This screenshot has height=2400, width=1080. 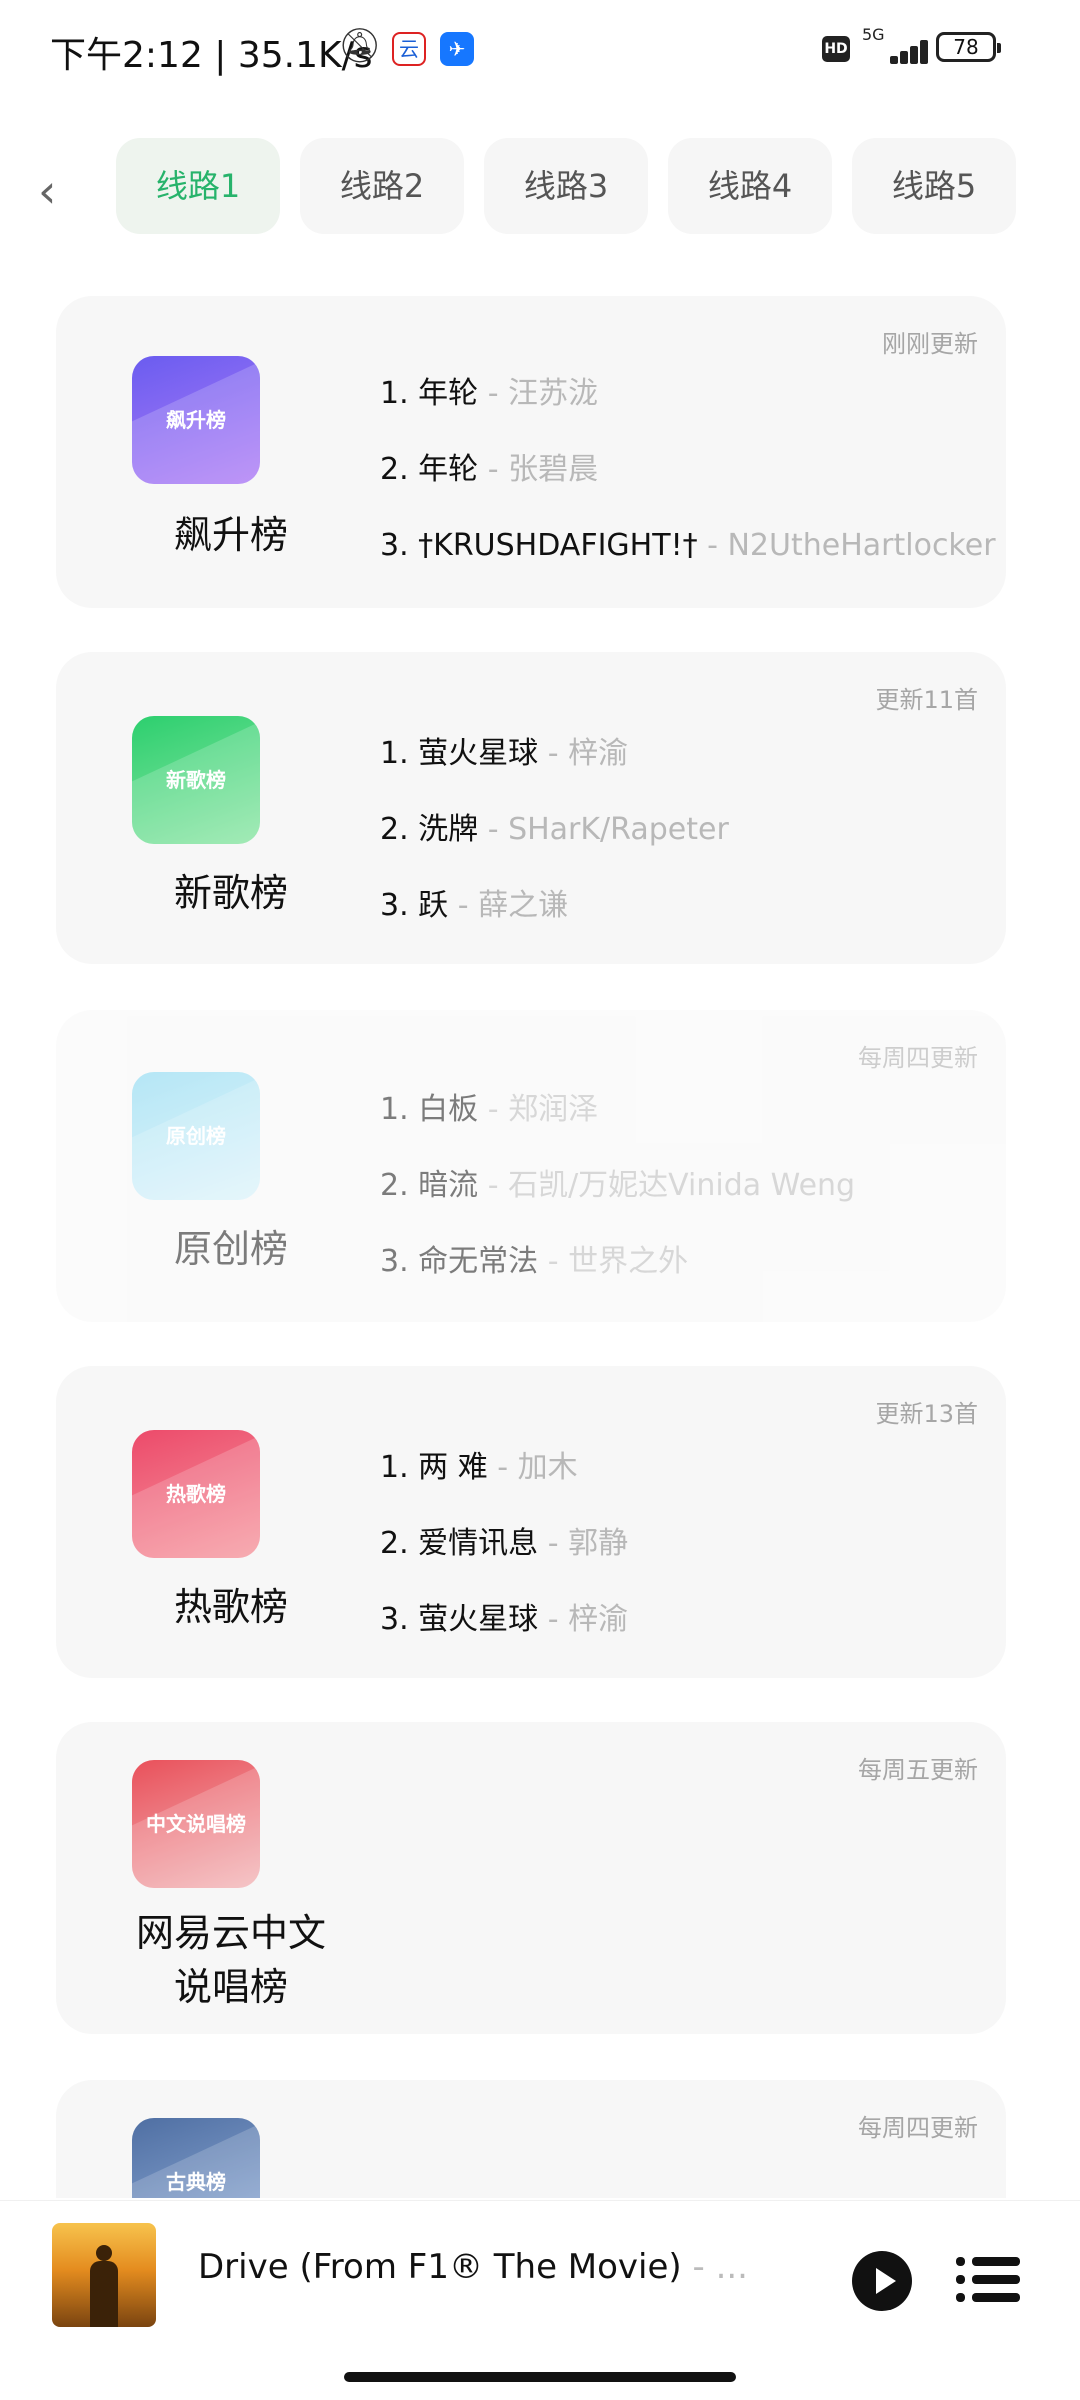 I want to click on route-tabs: ‹ 线路1 线路2 线路3 线路4 线路5, so click(x=540, y=188).